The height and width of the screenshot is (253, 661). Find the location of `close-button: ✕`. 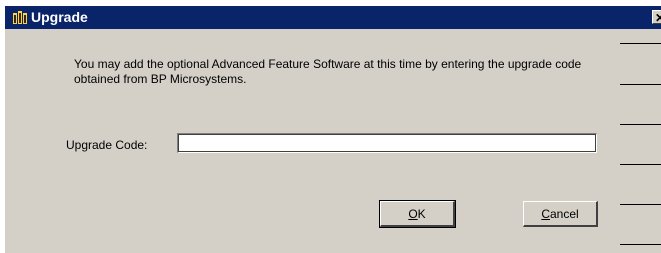

close-button: ✕ is located at coordinates (656, 17).